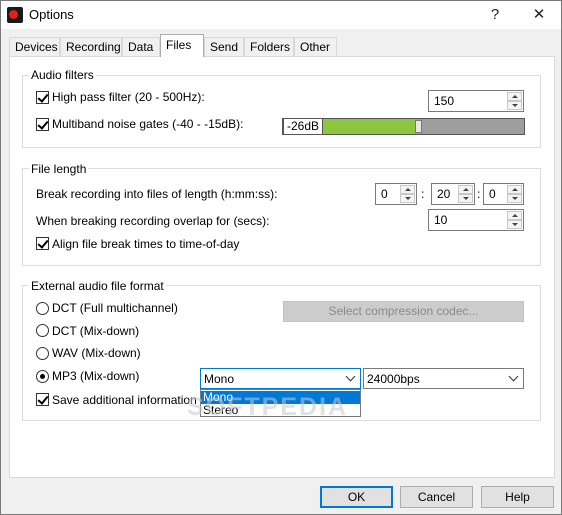 The image size is (562, 515). What do you see at coordinates (42, 124) in the screenshot?
I see `multiband-checkbox` at bounding box center [42, 124].